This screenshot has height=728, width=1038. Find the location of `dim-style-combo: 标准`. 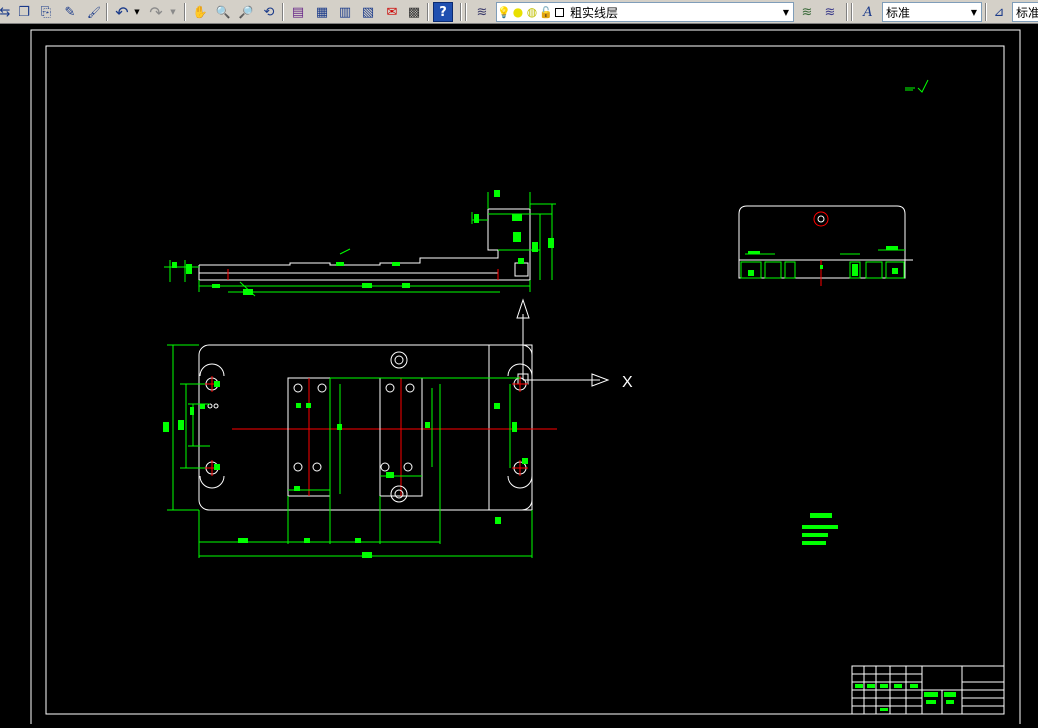

dim-style-combo: 标准 is located at coordinates (1025, 12).